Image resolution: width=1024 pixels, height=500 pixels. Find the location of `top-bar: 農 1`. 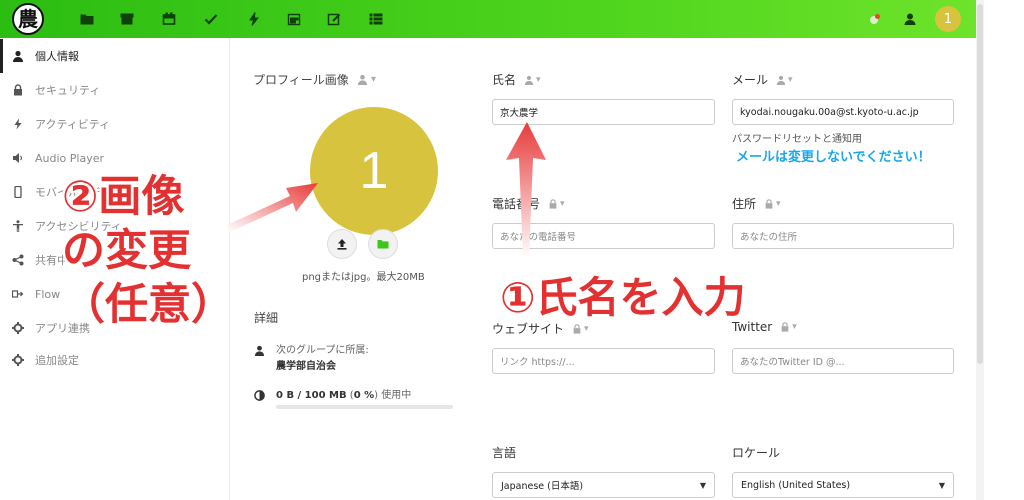

top-bar: 農 1 is located at coordinates (488, 19).